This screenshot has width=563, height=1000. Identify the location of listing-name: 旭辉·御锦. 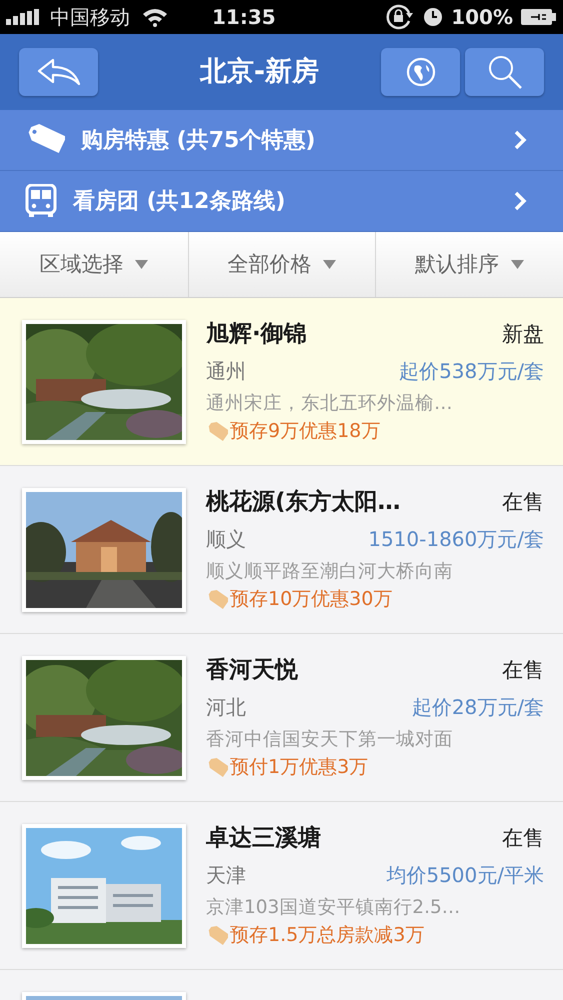
(256, 335).